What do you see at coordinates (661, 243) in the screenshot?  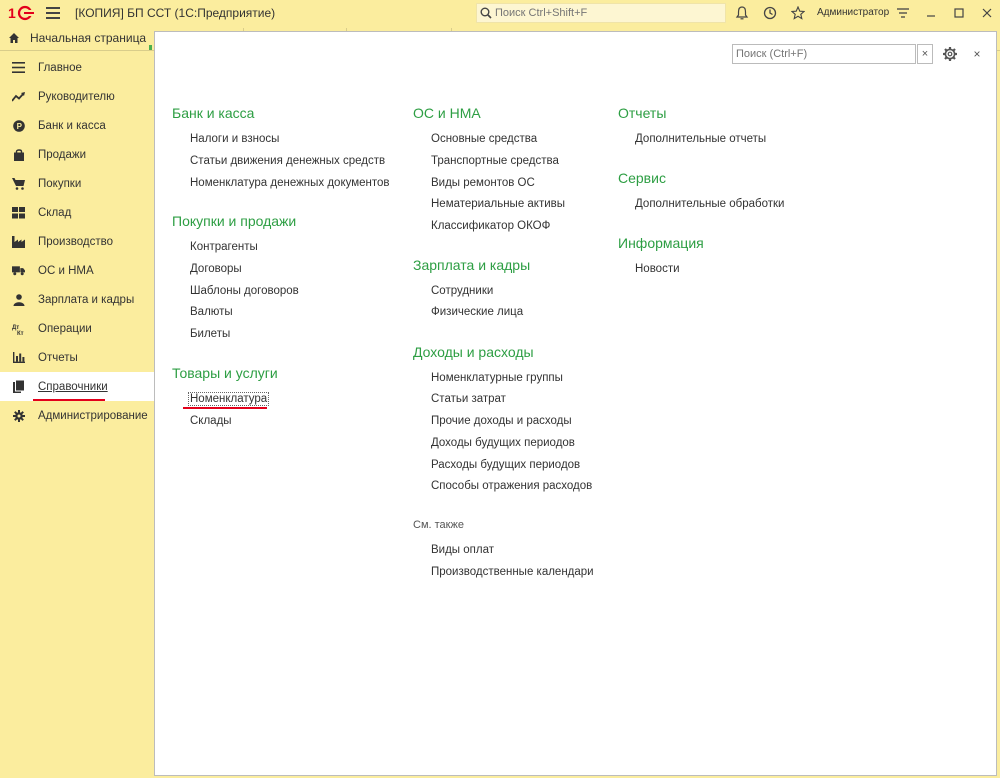 I see `section-title-information: Информация` at bounding box center [661, 243].